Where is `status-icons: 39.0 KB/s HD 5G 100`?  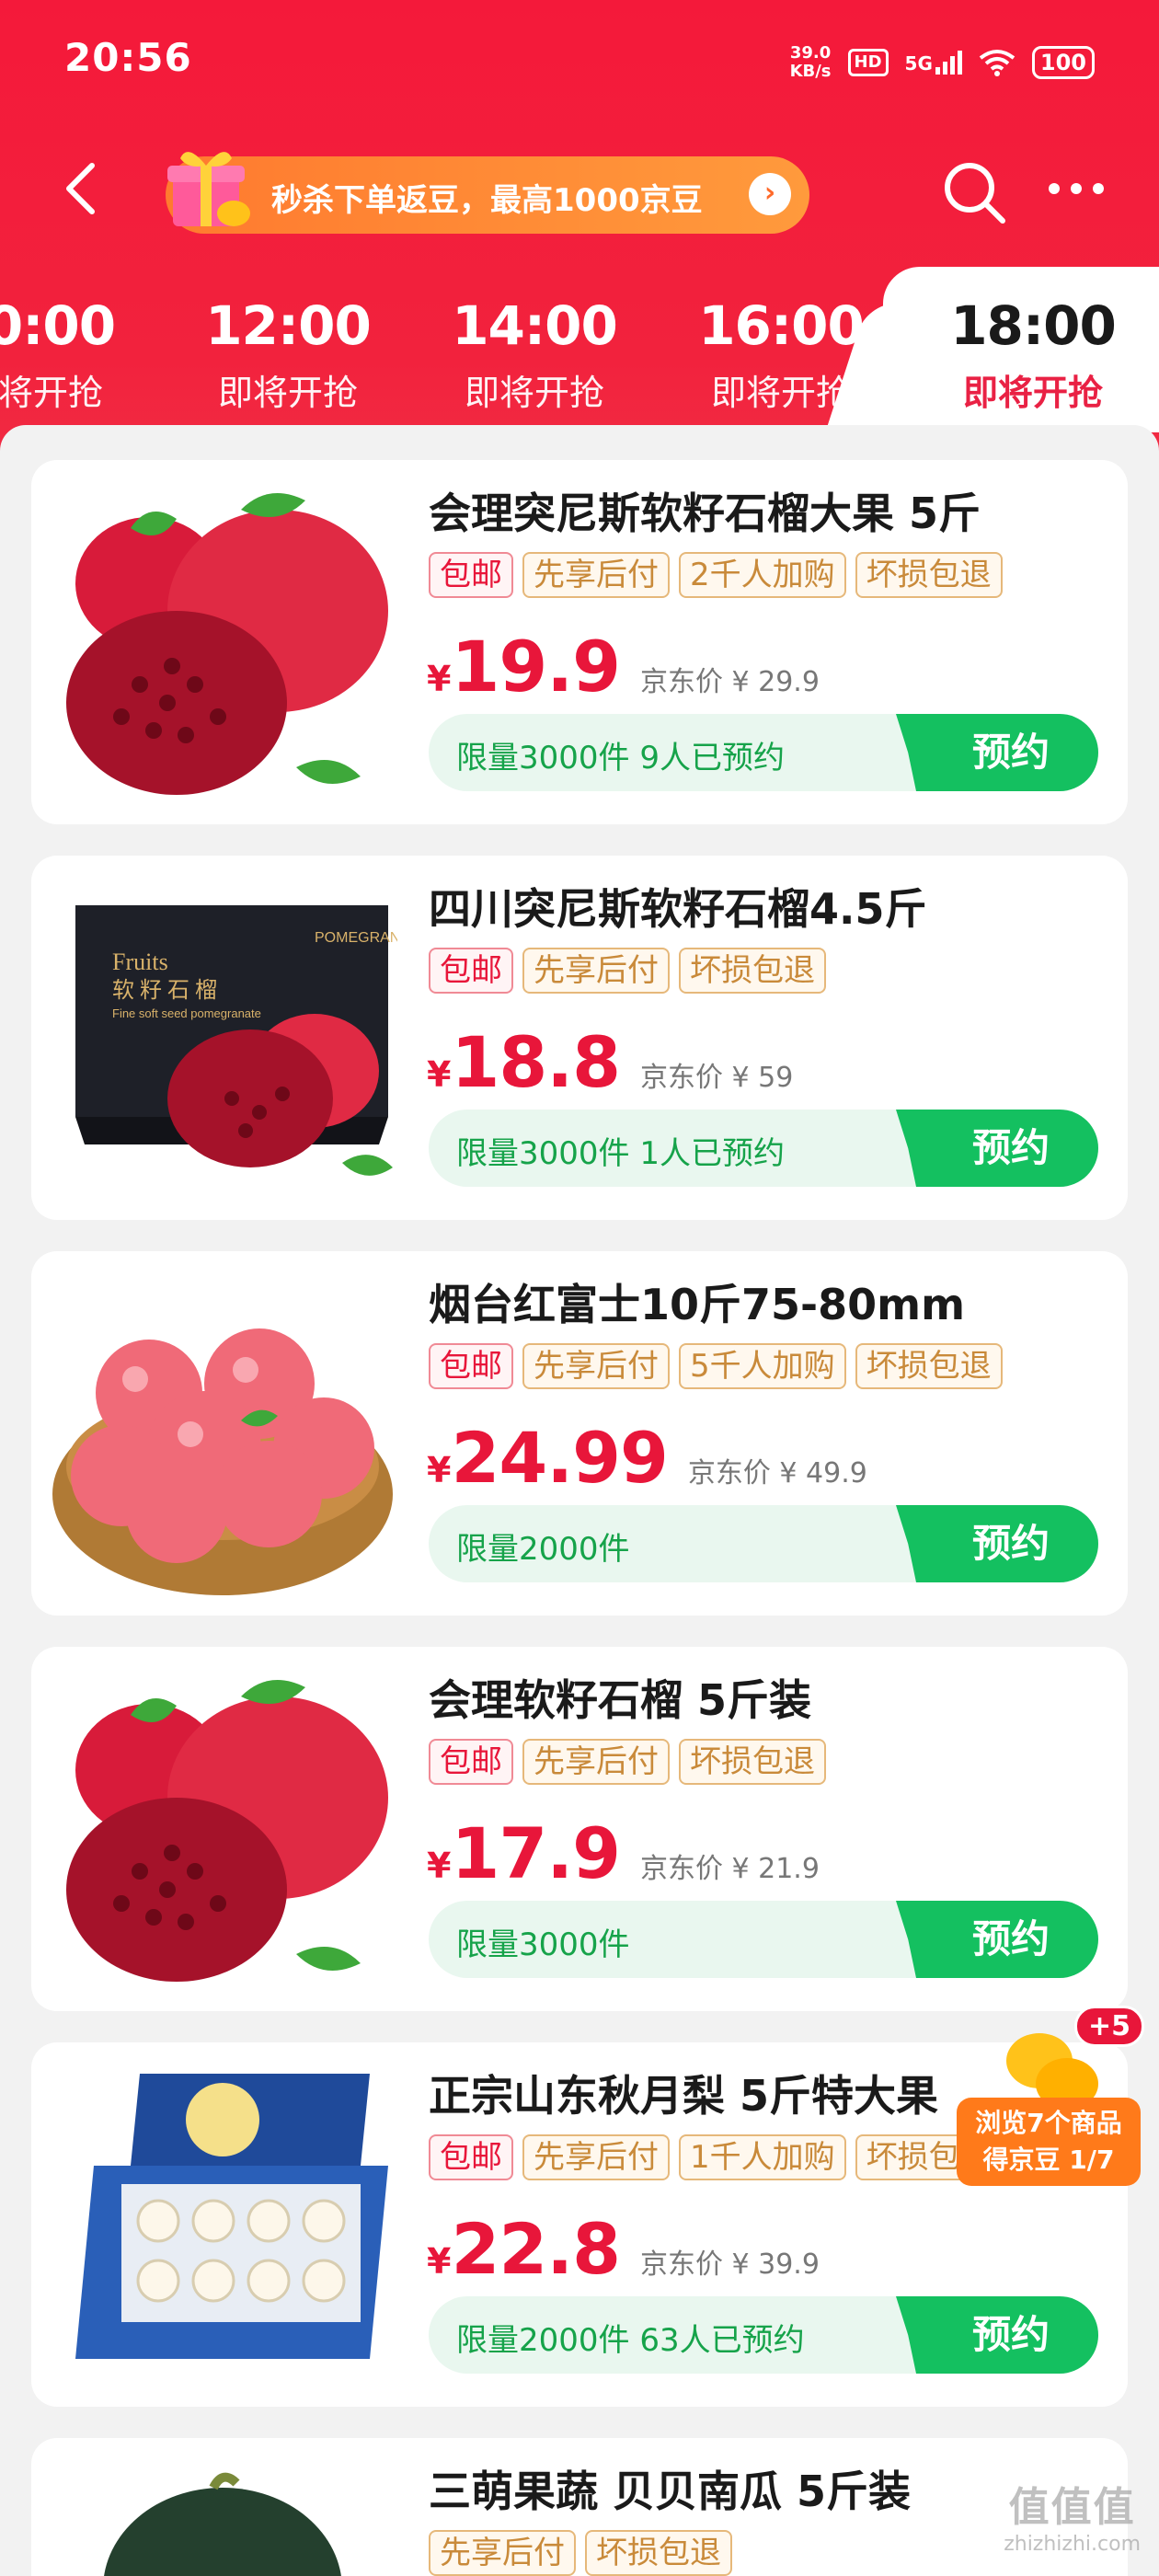 status-icons: 39.0 KB/s HD 5G 100 is located at coordinates (942, 62).